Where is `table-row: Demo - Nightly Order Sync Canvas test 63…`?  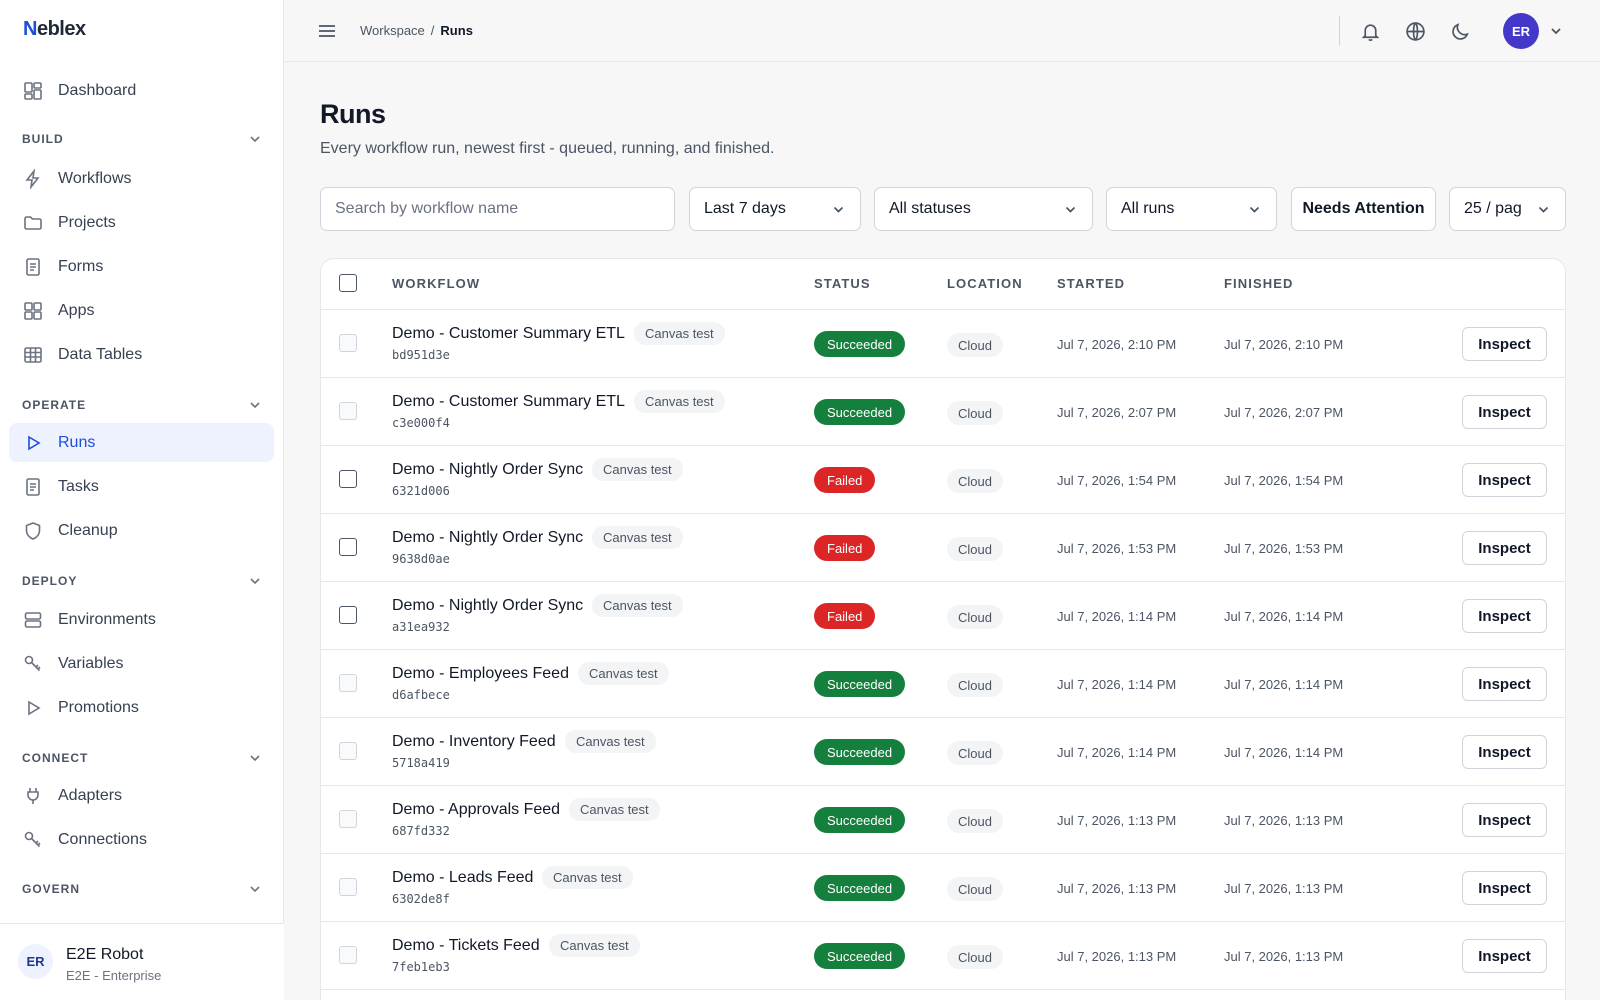 table-row: Demo - Nightly Order Sync Canvas test 63… is located at coordinates (943, 480).